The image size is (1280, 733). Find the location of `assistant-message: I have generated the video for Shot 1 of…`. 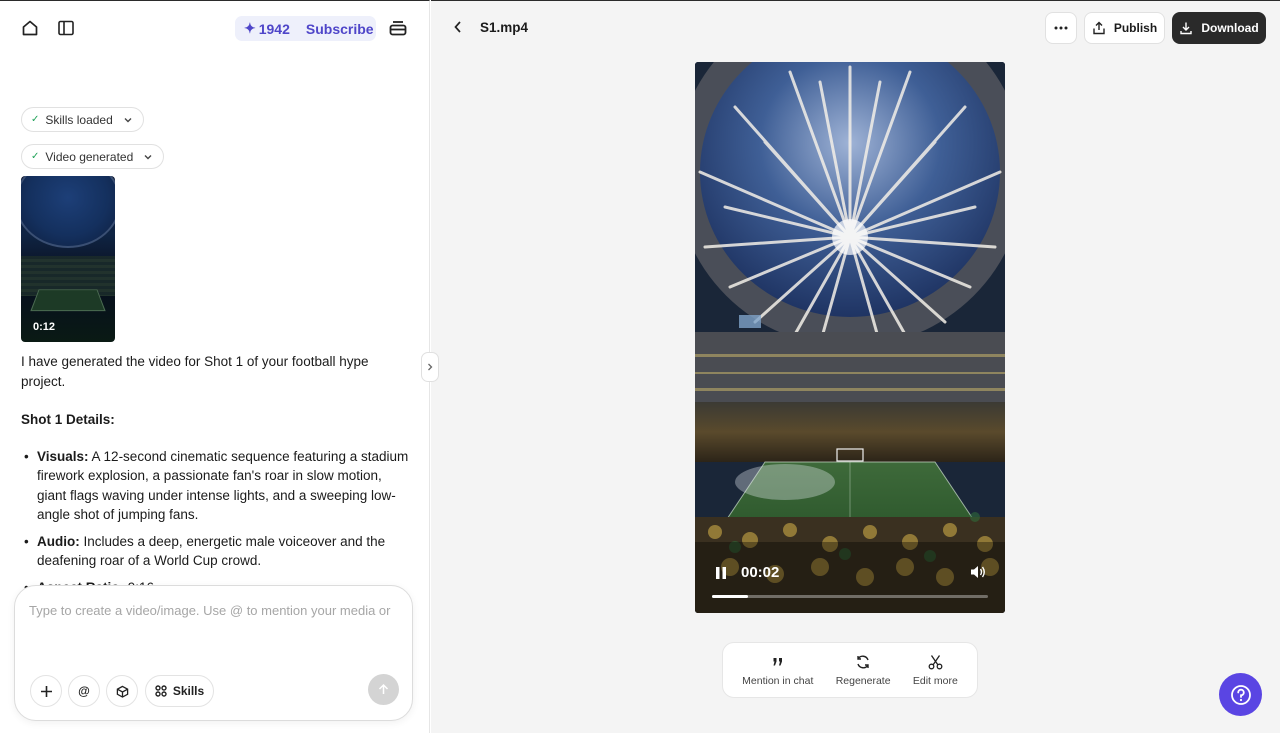

assistant-message: I have generated the video for Shot 1 of… is located at coordinates (216, 478).